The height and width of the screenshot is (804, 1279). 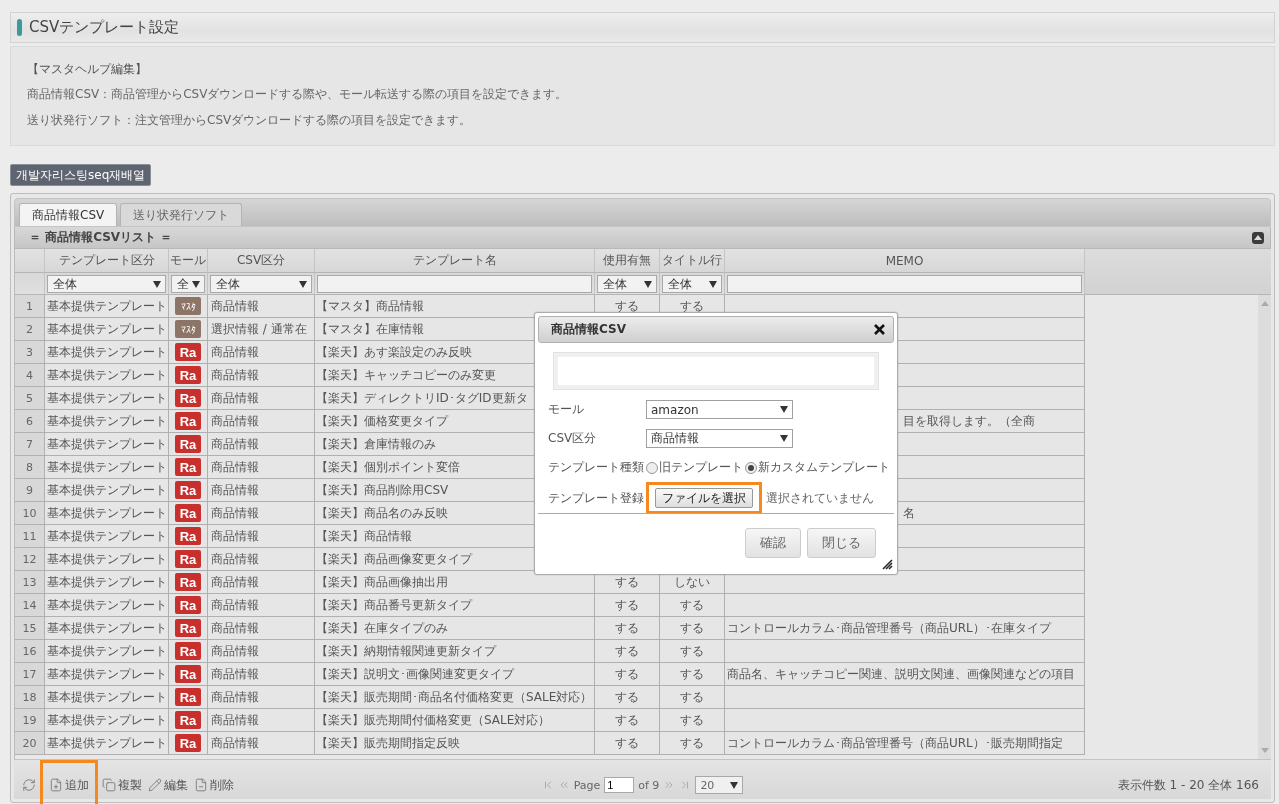 What do you see at coordinates (68, 214) in the screenshot?
I see `tab: 商品情報CSV` at bounding box center [68, 214].